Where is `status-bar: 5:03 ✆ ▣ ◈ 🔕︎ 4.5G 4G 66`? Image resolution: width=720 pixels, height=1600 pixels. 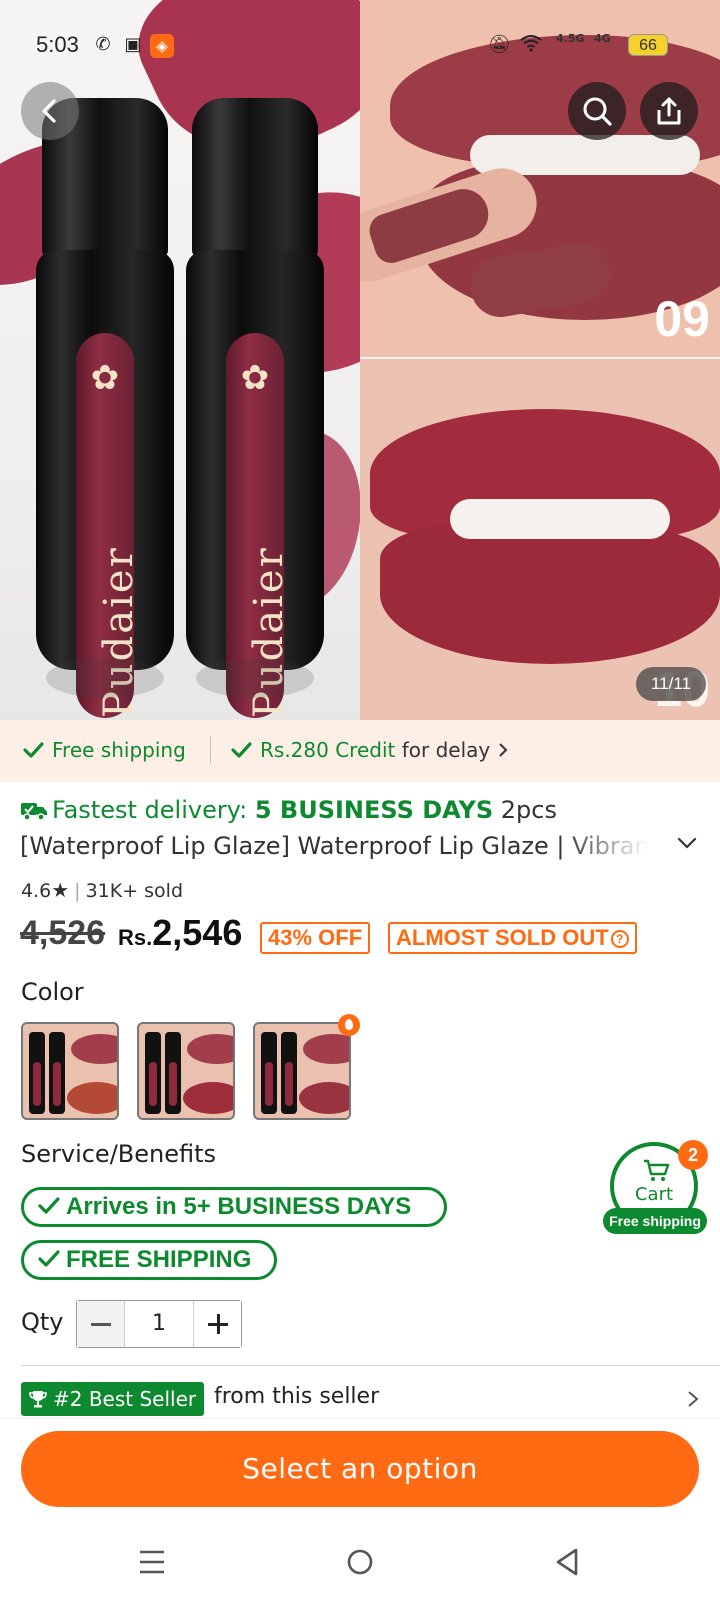 status-bar: 5:03 ✆ ▣ ◈ 🔕︎ 4.5G 4G 66 is located at coordinates (360, 46).